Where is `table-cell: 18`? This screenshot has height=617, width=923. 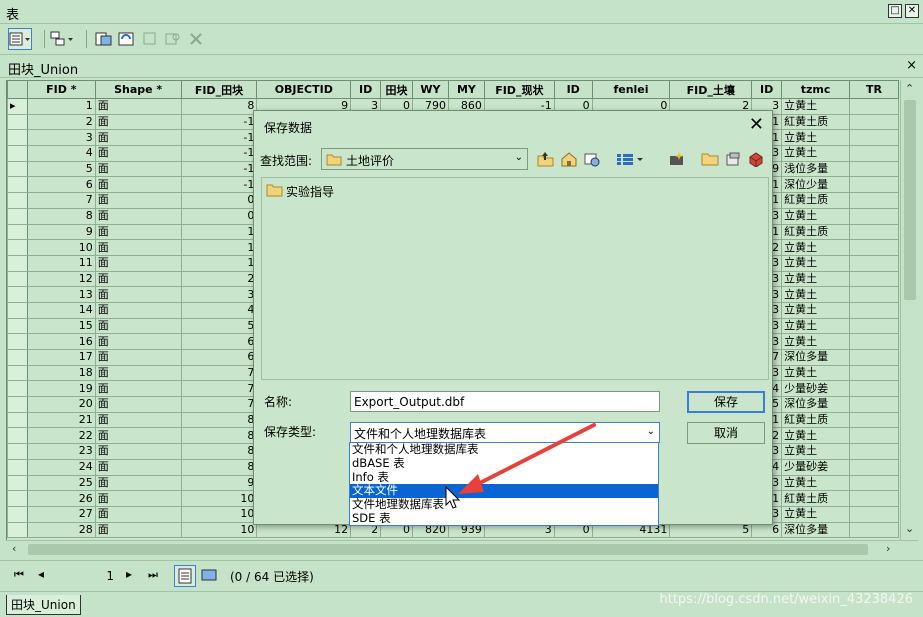
table-cell: 18 is located at coordinates (61, 373).